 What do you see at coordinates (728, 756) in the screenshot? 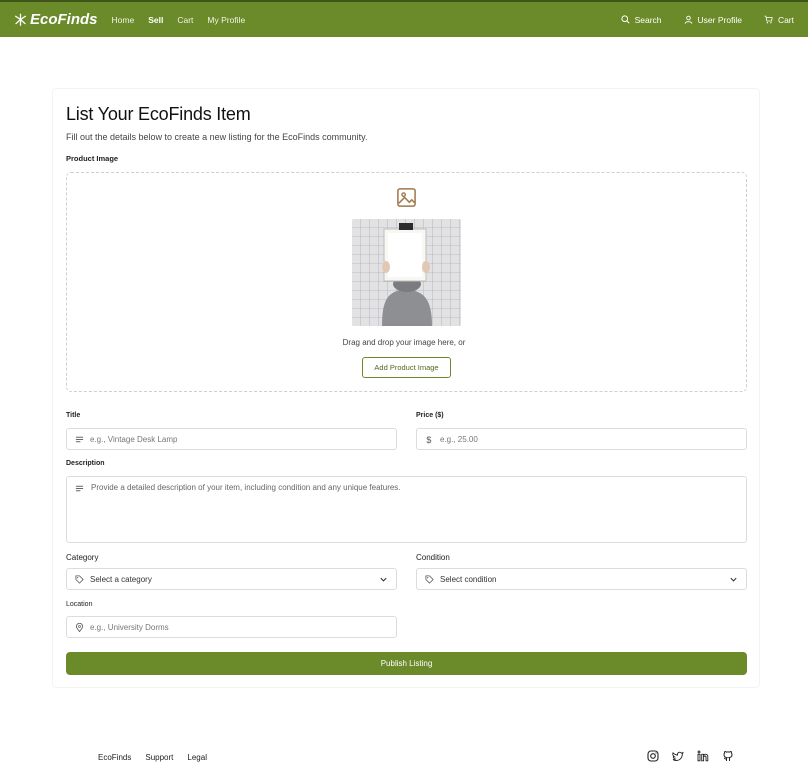
I see `github-icon` at bounding box center [728, 756].